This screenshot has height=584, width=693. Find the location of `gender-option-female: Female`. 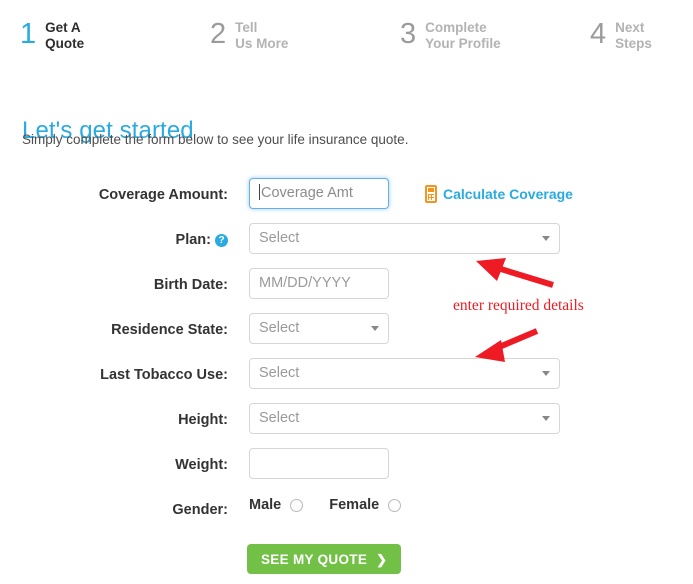

gender-option-female: Female is located at coordinates (365, 505).